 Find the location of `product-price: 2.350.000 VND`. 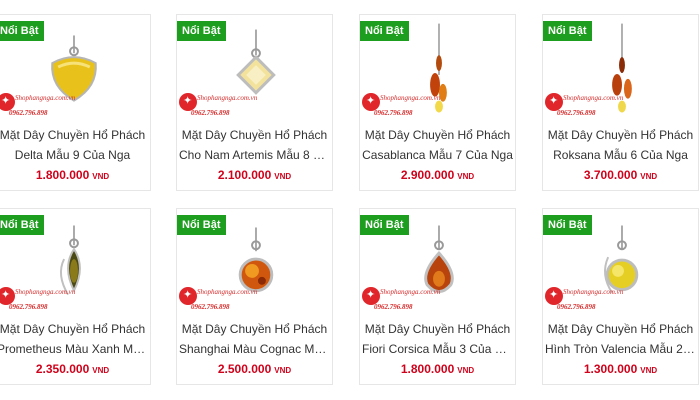

product-price: 2.350.000 VND is located at coordinates (72, 369).